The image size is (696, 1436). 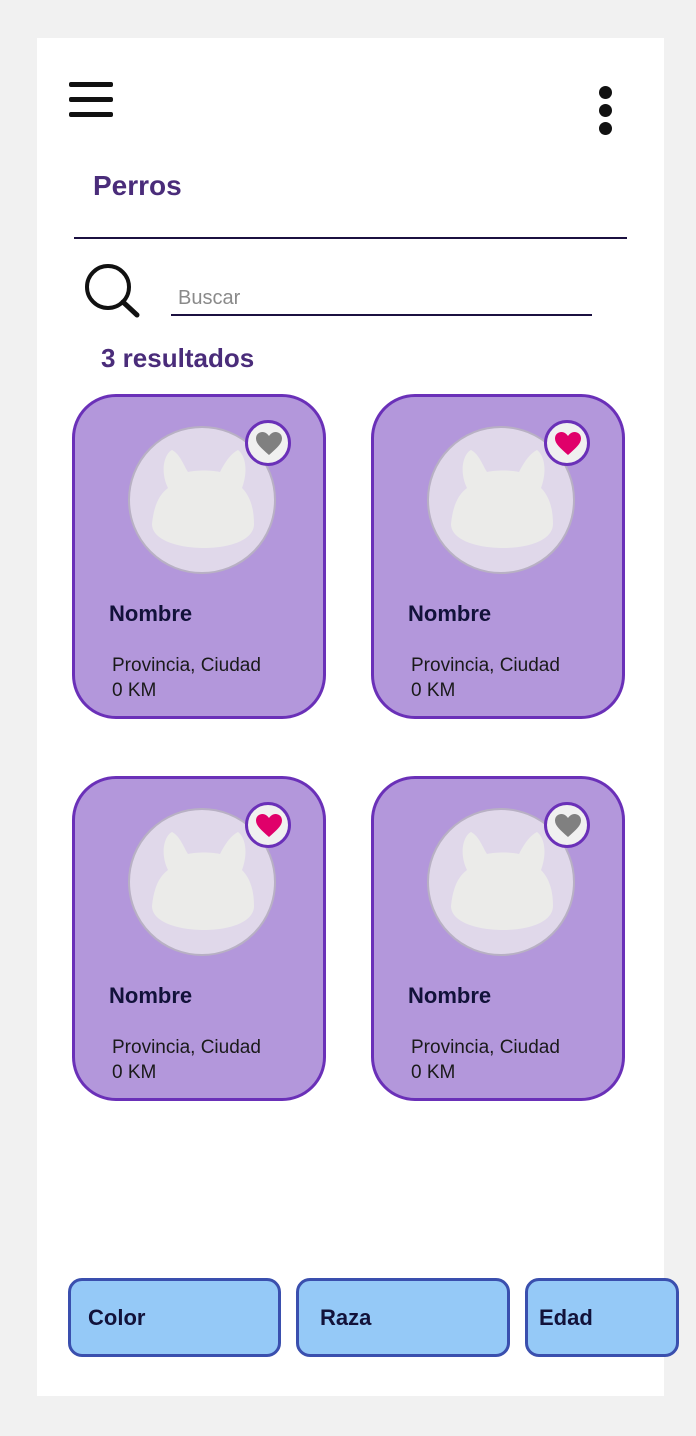 I want to click on filter-label: Edad, so click(x=566, y=1317).